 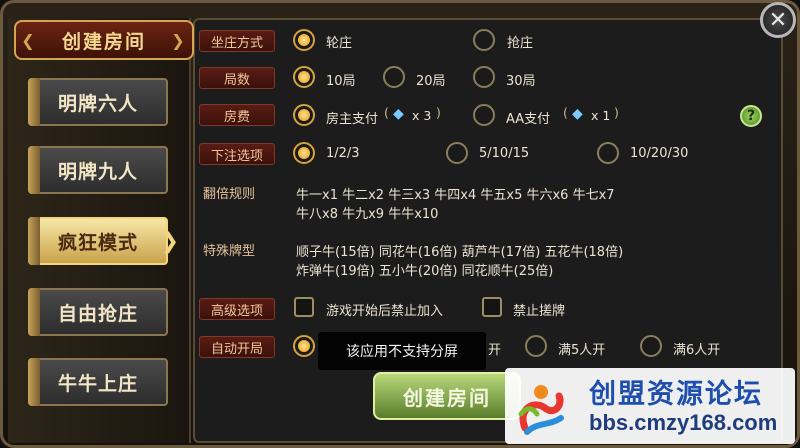 I want to click on multiply-rules-line1: 牛一x1 牛二x2 牛三x3 牛四x4 牛五x5 牛六x6 牛七x7, so click(x=455, y=195).